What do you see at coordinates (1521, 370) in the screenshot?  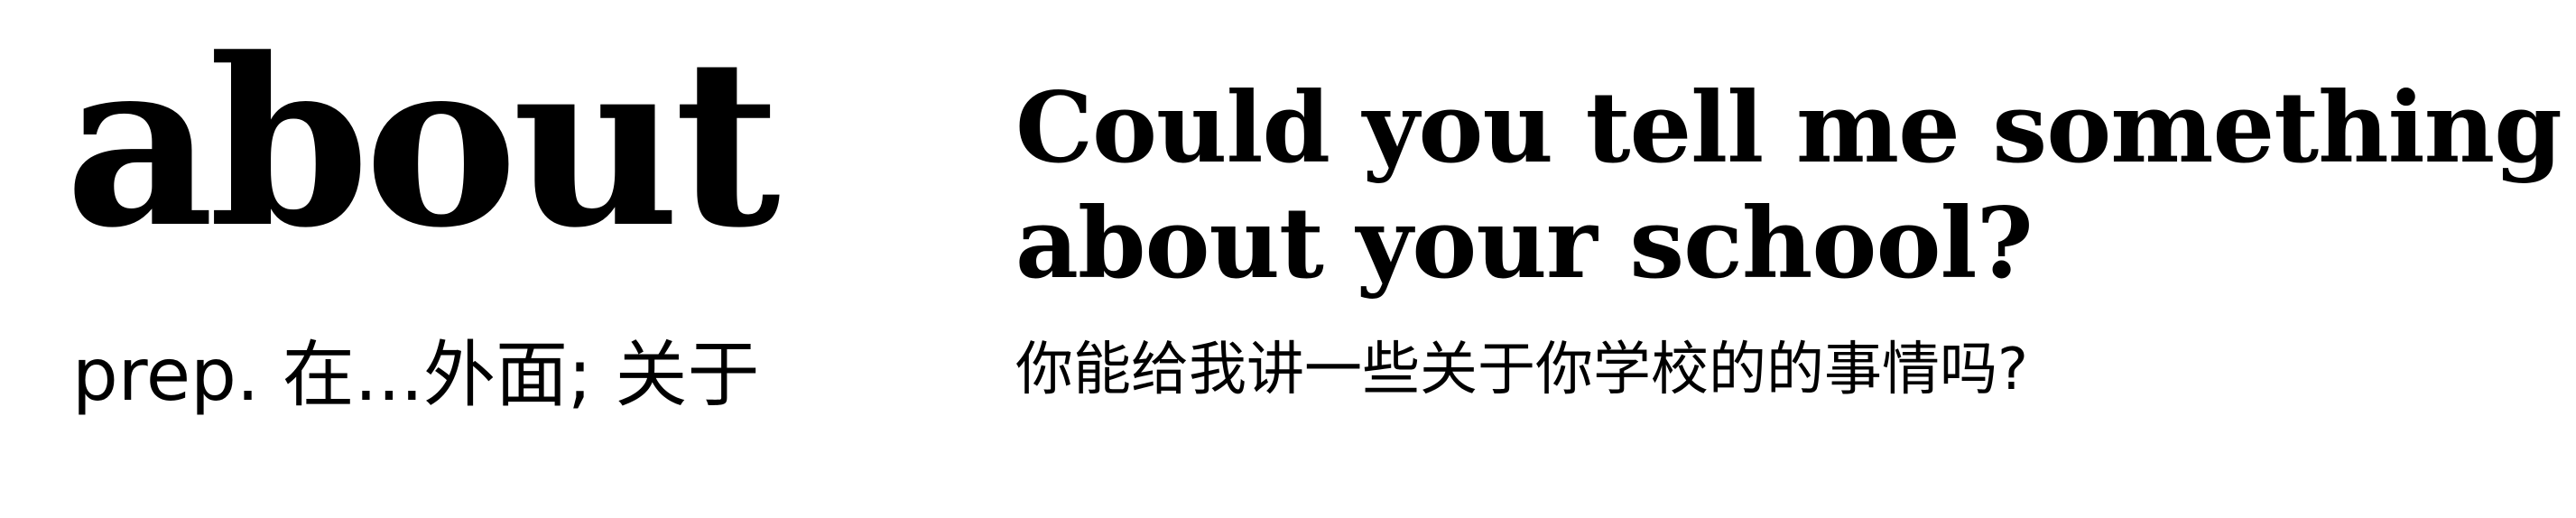 I see `example-translation: 你能给我讲一些关于你学校的的事情吗?` at bounding box center [1521, 370].